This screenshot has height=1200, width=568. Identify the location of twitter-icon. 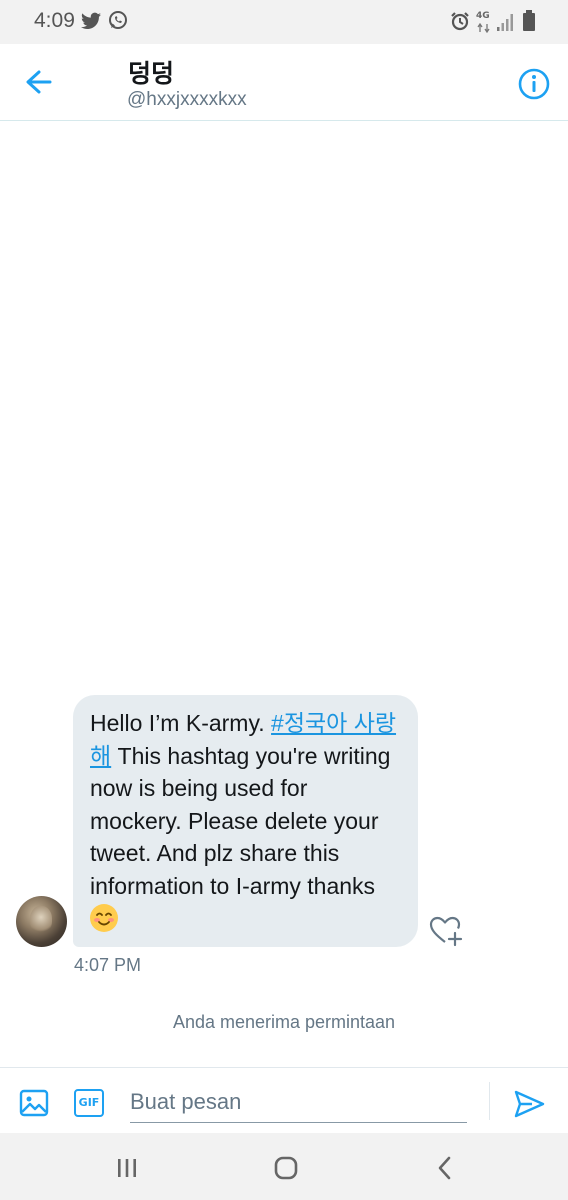
(91, 20).